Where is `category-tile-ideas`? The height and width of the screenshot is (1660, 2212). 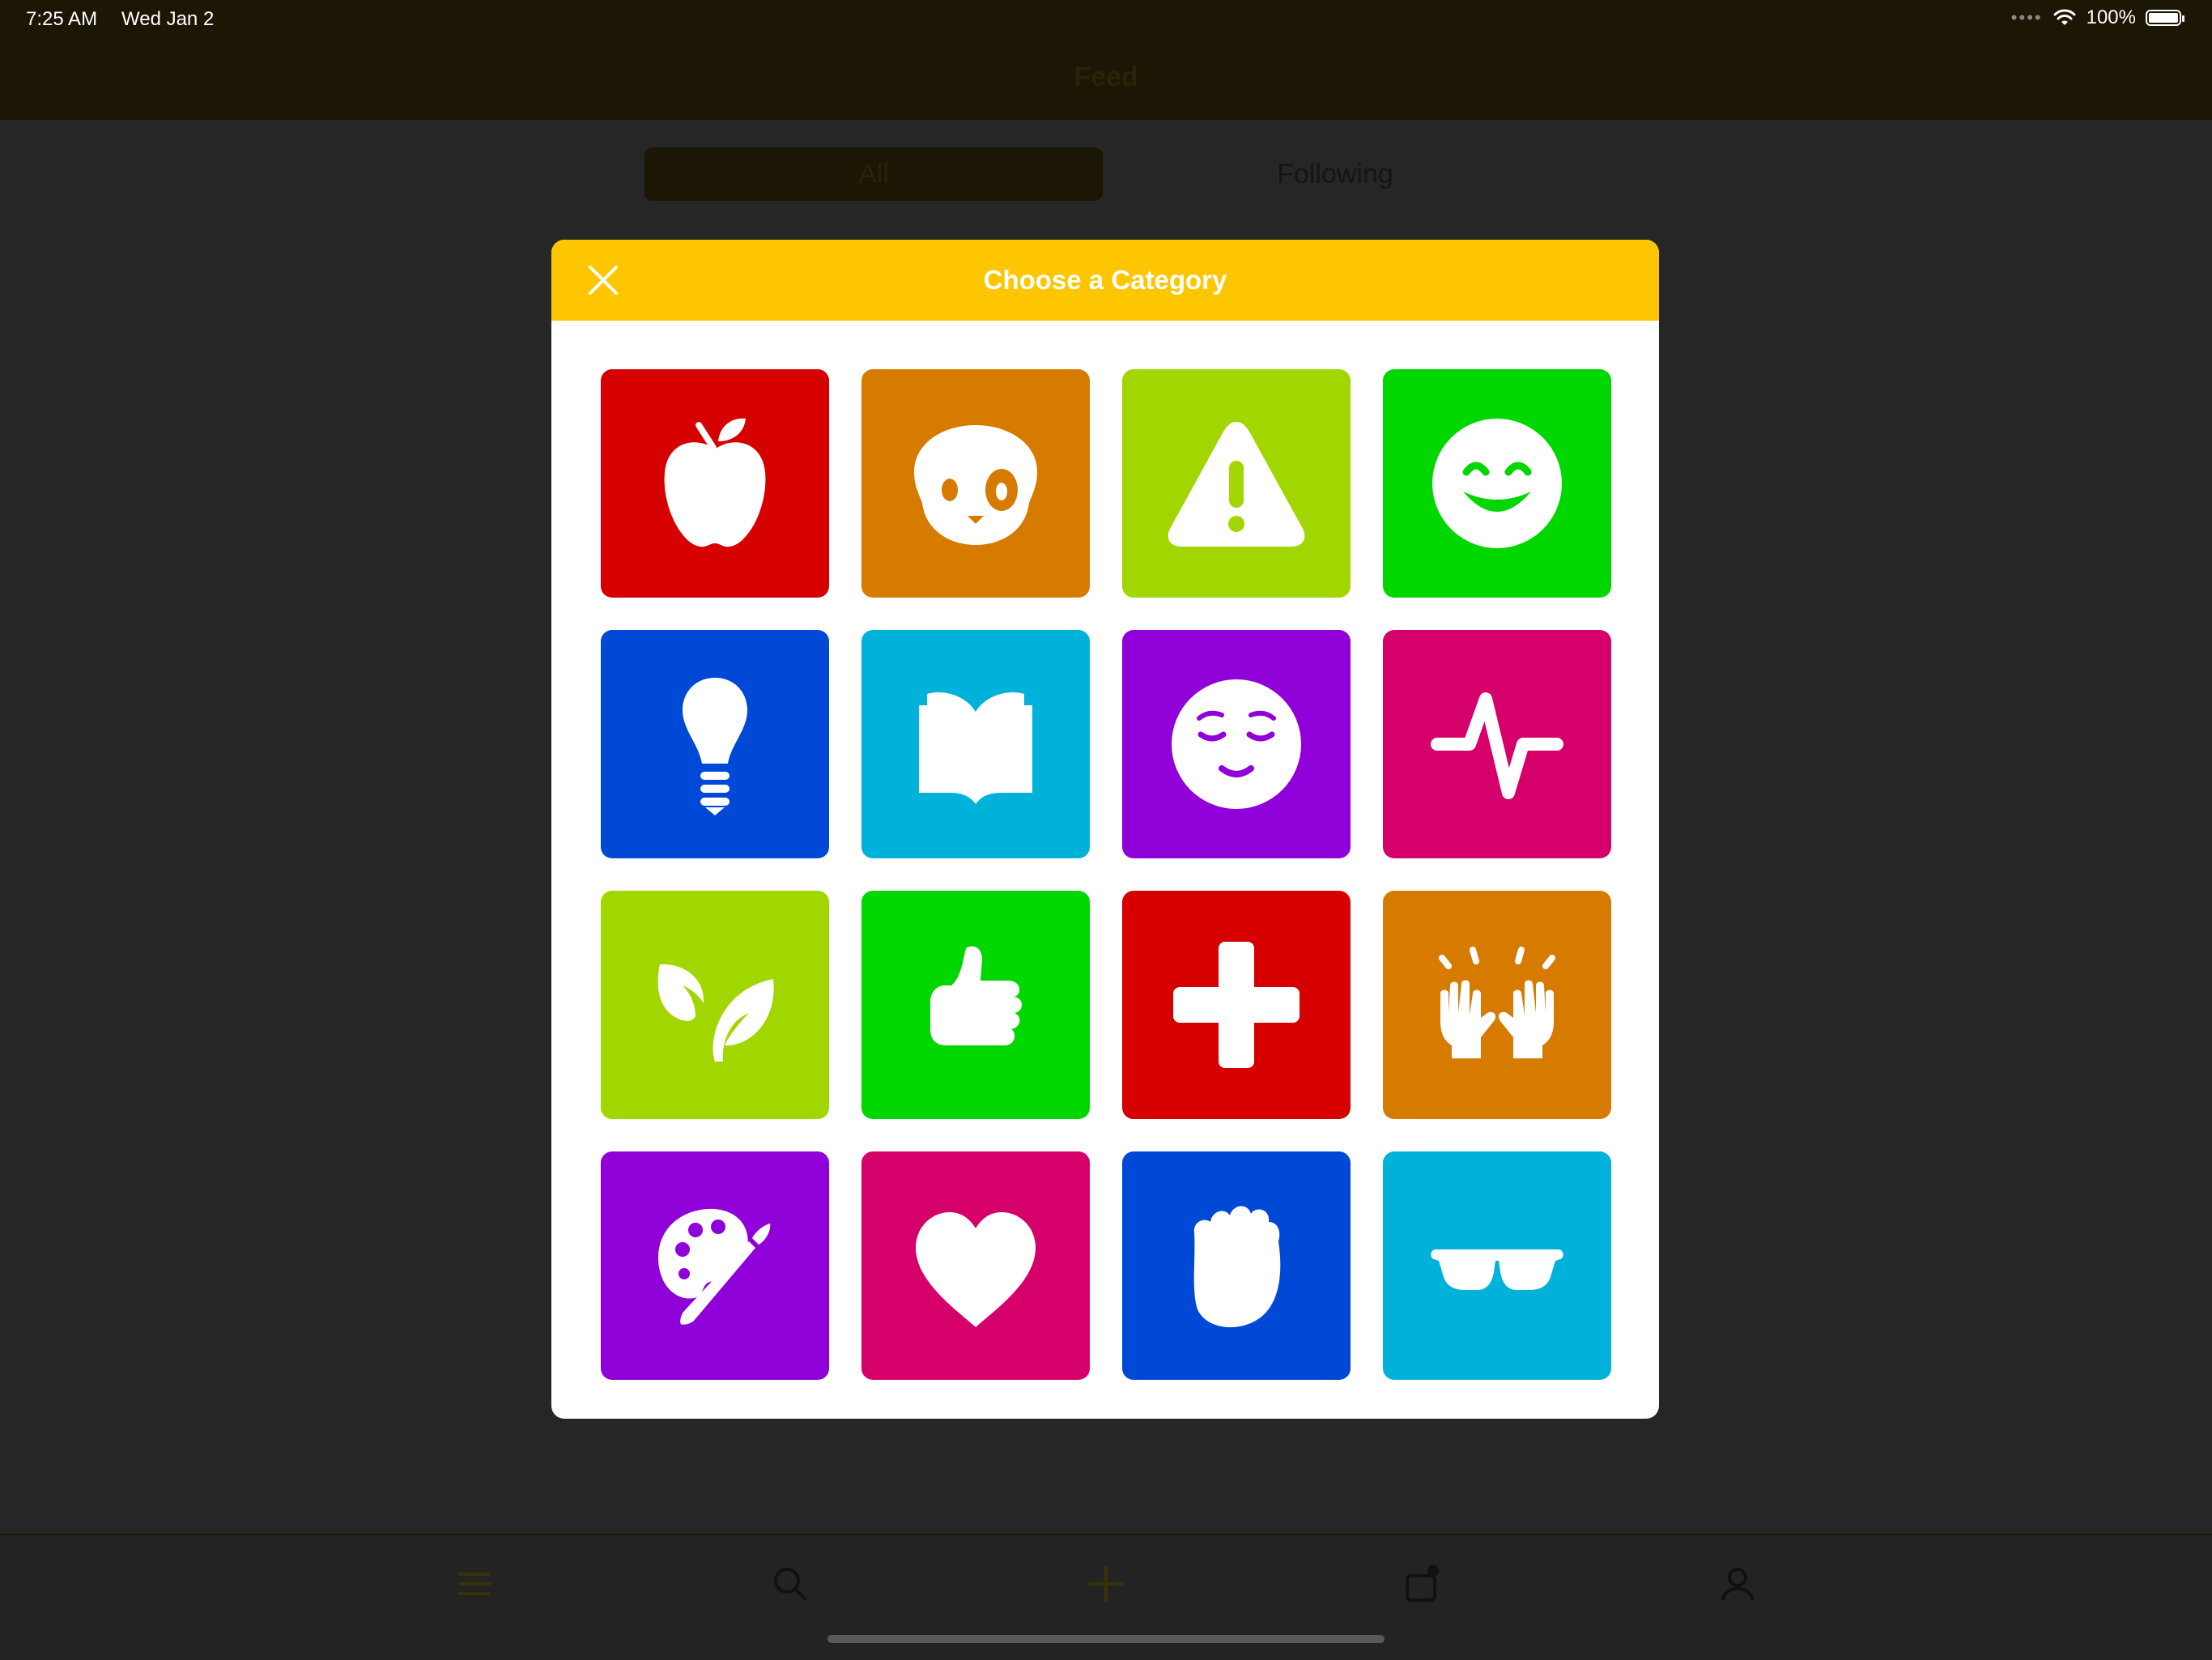
category-tile-ideas is located at coordinates (715, 744).